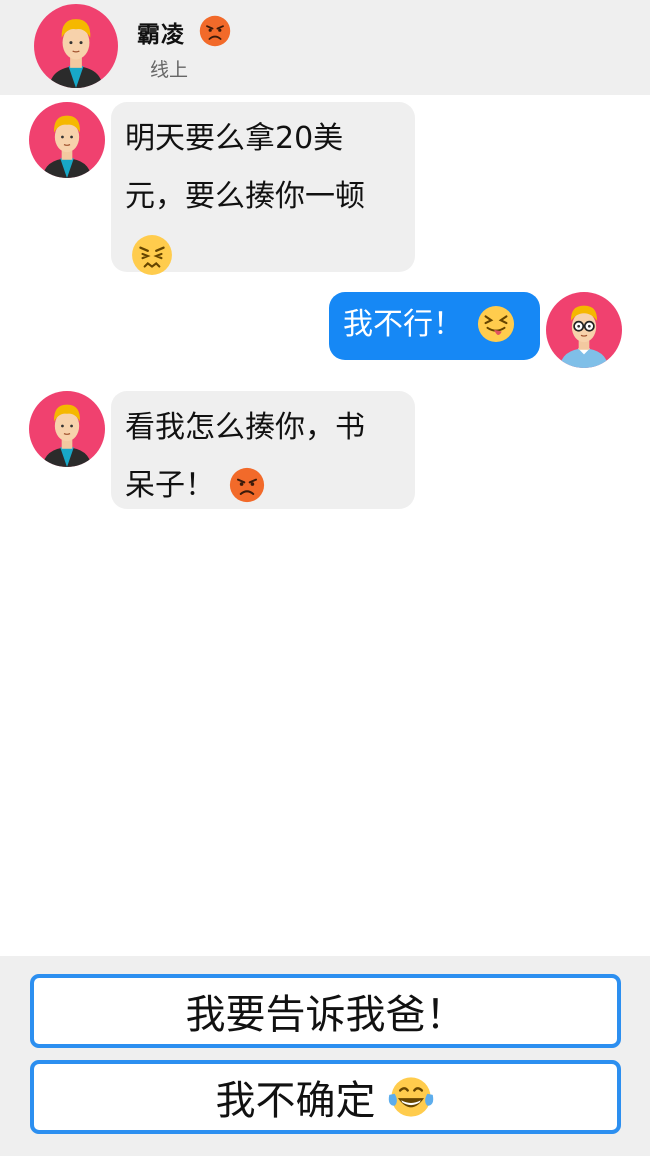 Image resolution: width=650 pixels, height=1156 pixels. I want to click on message-line: 呆子！, so click(170, 485).